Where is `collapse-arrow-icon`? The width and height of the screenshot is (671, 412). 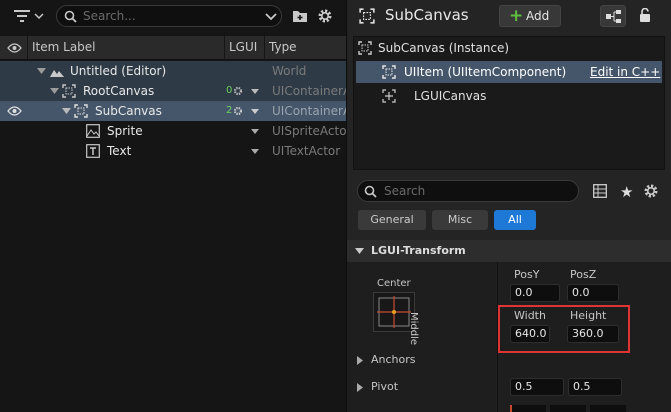 collapse-arrow-icon is located at coordinates (359, 251).